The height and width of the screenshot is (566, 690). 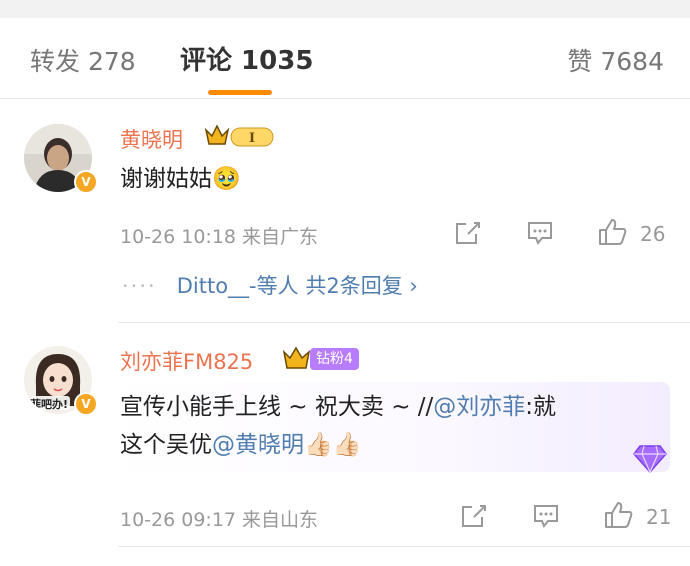 What do you see at coordinates (258, 445) in the screenshot?
I see `mention-link: @黄晓明` at bounding box center [258, 445].